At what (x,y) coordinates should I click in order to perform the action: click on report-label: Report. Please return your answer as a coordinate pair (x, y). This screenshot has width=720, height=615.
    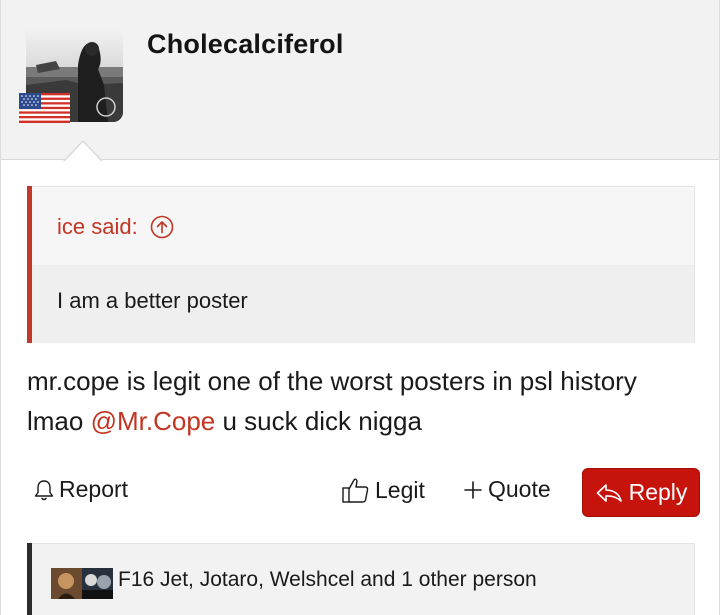
    Looking at the image, I should click on (94, 489).